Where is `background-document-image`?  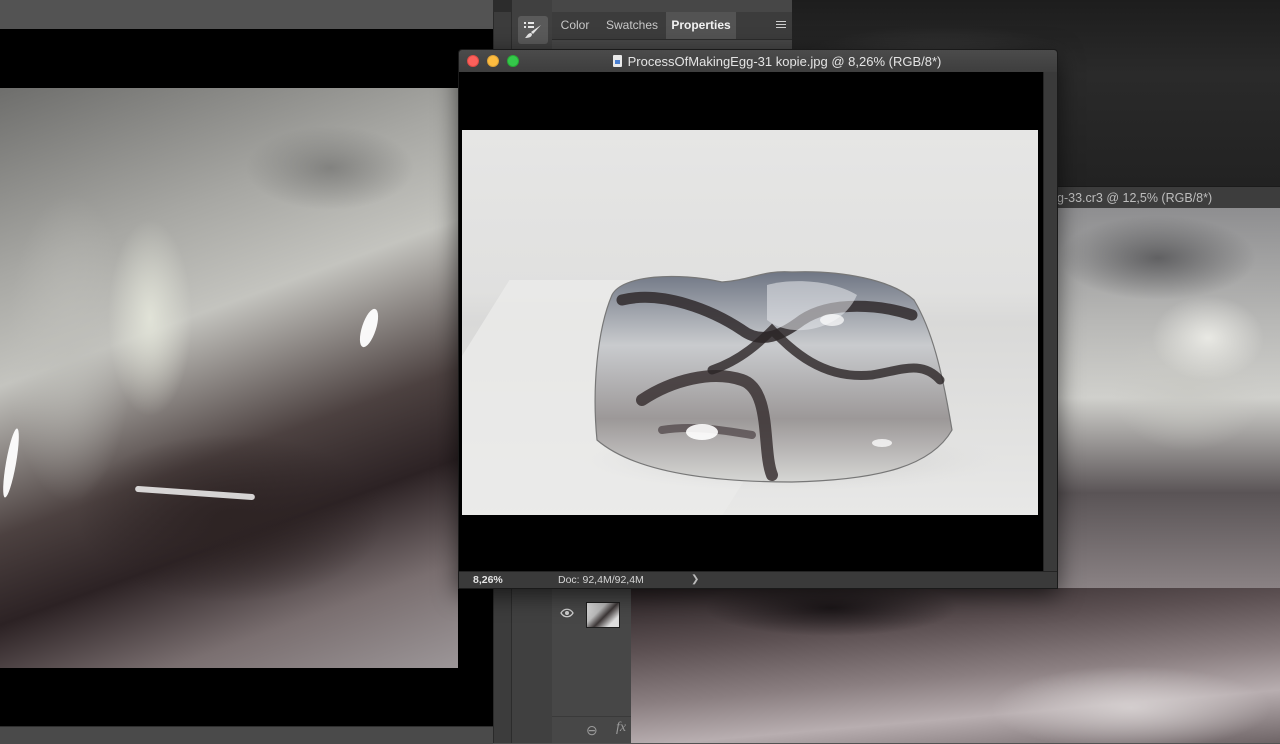 background-document-image is located at coordinates (1169, 398).